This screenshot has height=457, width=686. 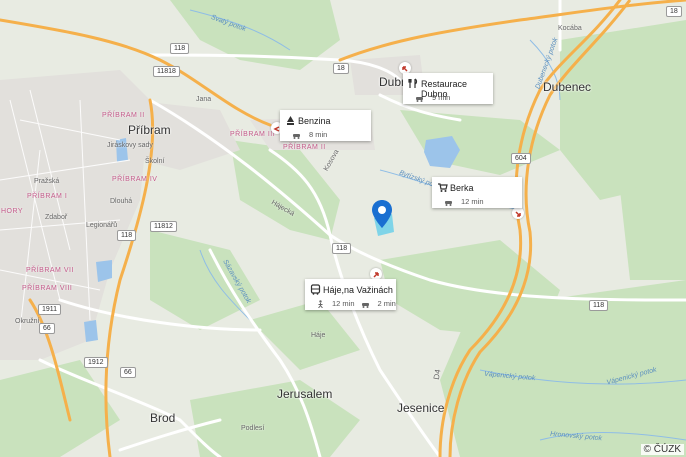 I want to click on poi-card-berka: Berka 12 min, so click(x=477, y=192).